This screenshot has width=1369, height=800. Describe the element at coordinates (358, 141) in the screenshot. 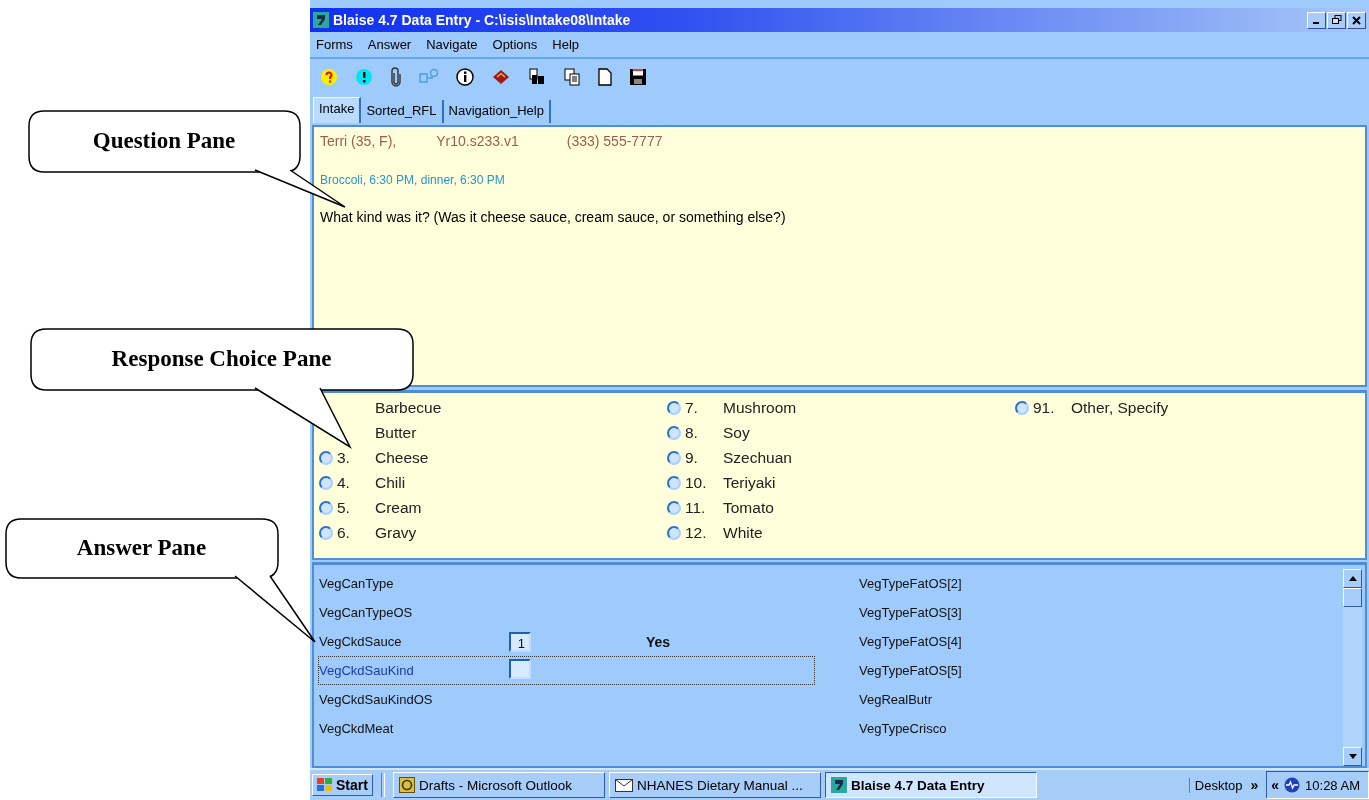

I see `respondent-info: Terri (35, F),` at that location.